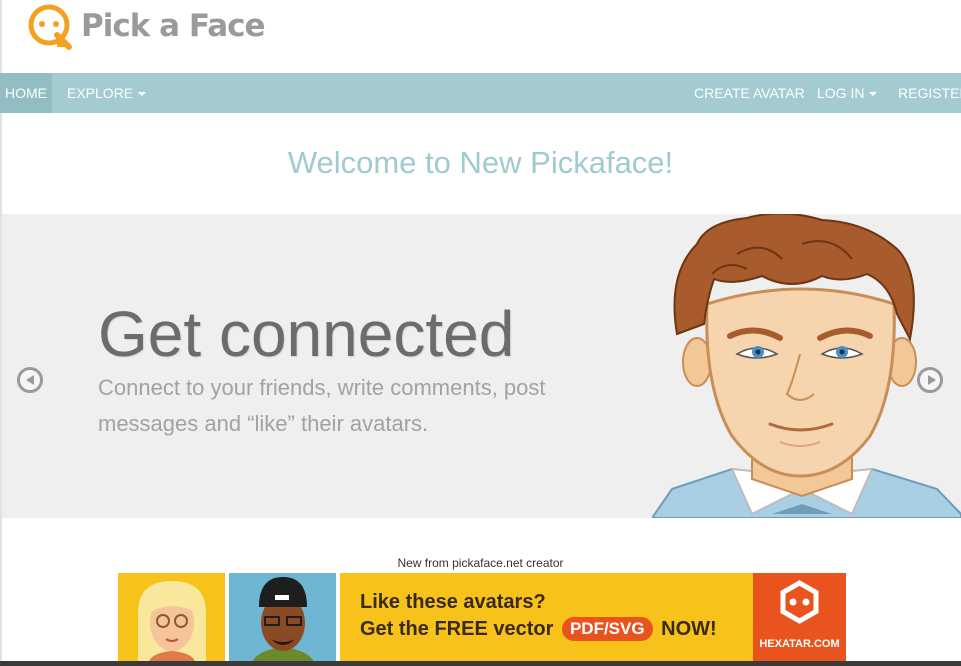 This screenshot has width=961, height=666. What do you see at coordinates (453, 602) in the screenshot?
I see `banner-headline: Like these avatars?` at bounding box center [453, 602].